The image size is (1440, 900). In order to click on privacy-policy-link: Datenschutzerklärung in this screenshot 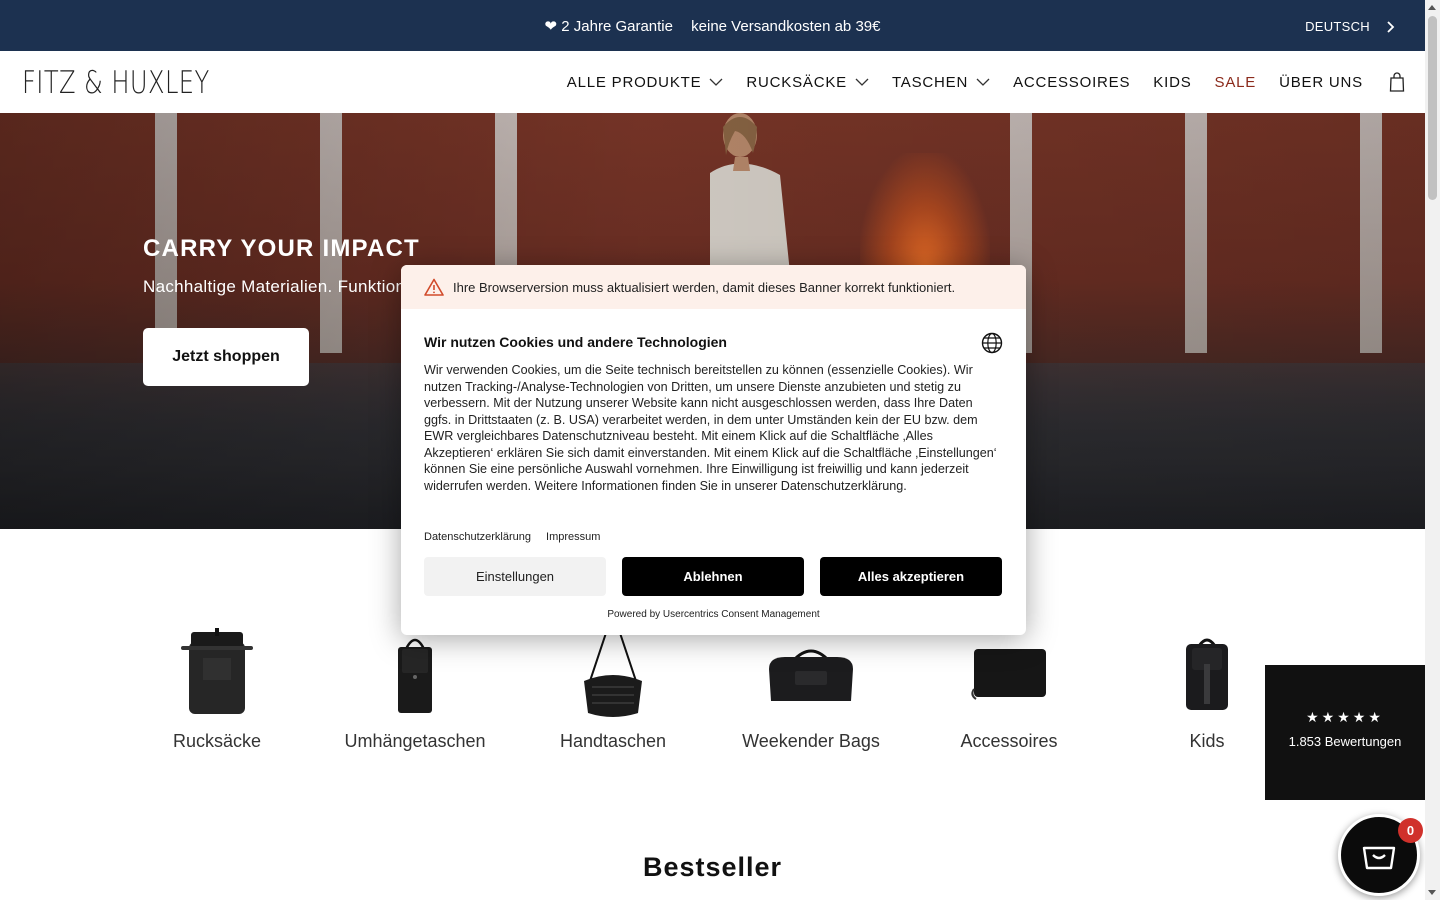, I will do `click(477, 537)`.